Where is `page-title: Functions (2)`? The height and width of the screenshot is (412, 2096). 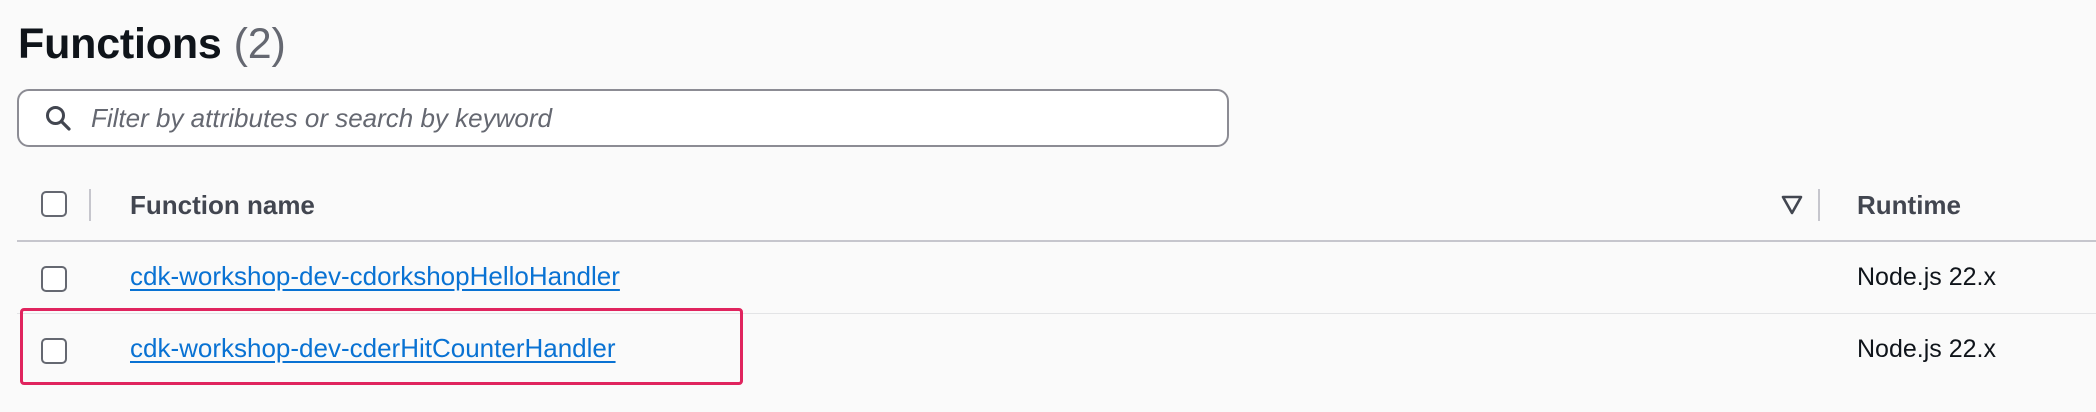 page-title: Functions (2) is located at coordinates (152, 48).